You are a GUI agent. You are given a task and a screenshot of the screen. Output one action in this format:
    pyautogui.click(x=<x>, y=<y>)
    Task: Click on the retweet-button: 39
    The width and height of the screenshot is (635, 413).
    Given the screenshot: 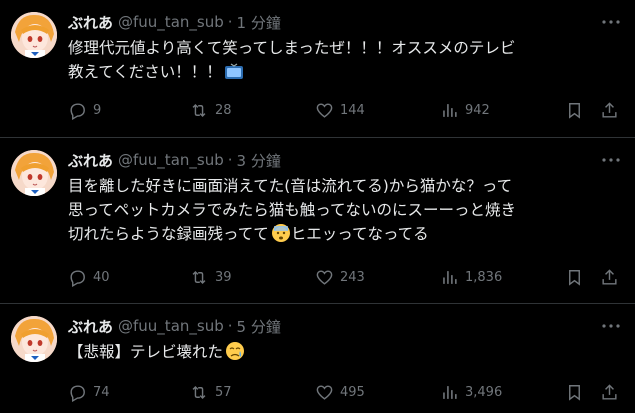 What is the action you would take?
    pyautogui.click(x=210, y=277)
    